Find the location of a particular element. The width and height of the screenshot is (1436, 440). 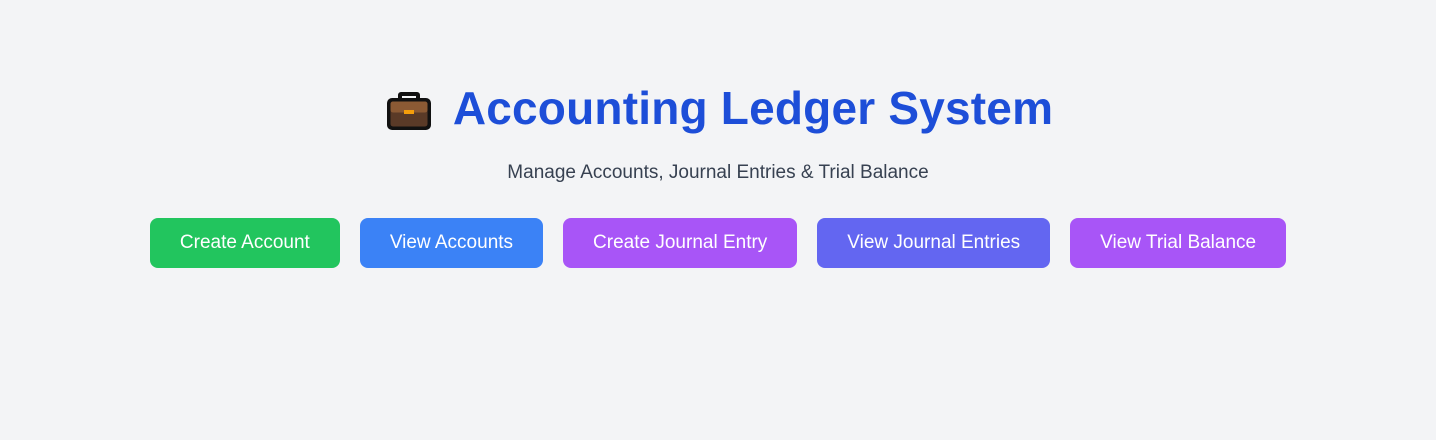

create-journal-entry-button: Create Journal Entry is located at coordinates (680, 243).